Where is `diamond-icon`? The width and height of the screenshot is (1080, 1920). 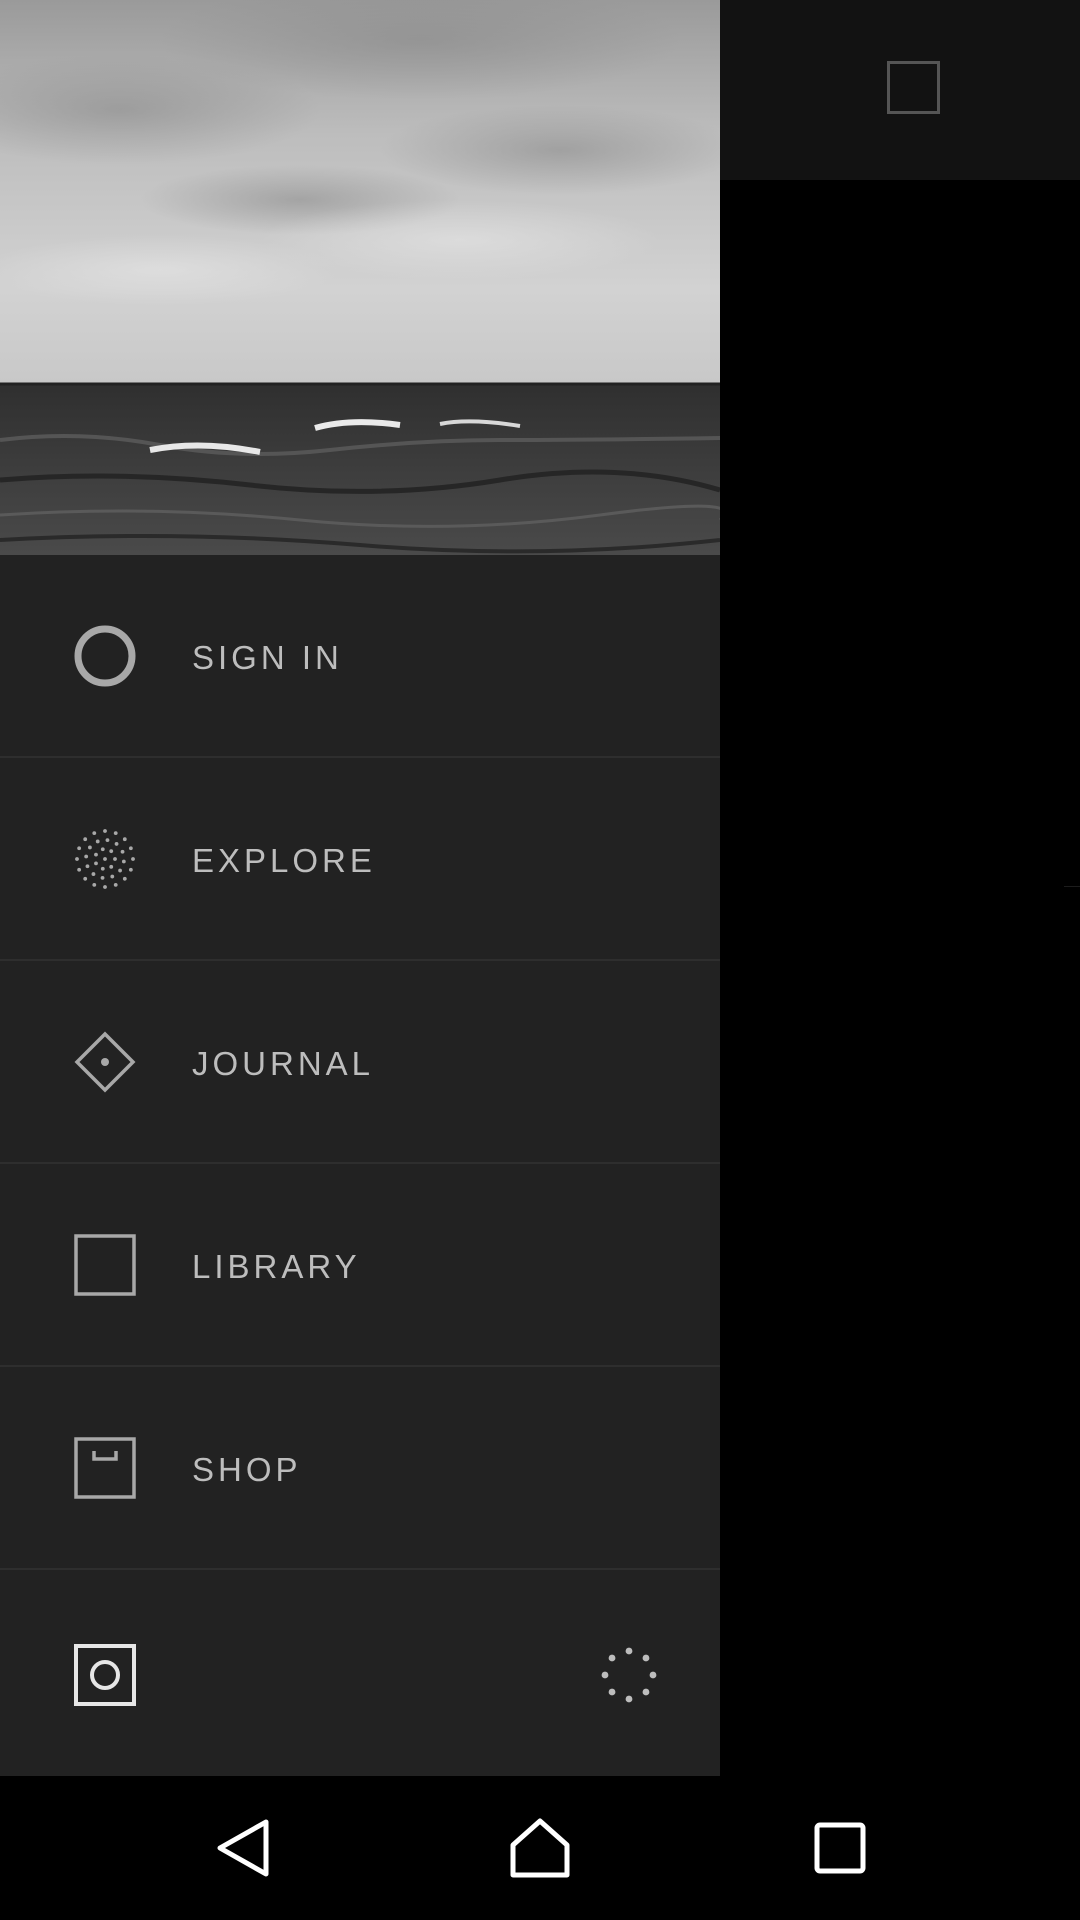
diamond-icon is located at coordinates (105, 1062).